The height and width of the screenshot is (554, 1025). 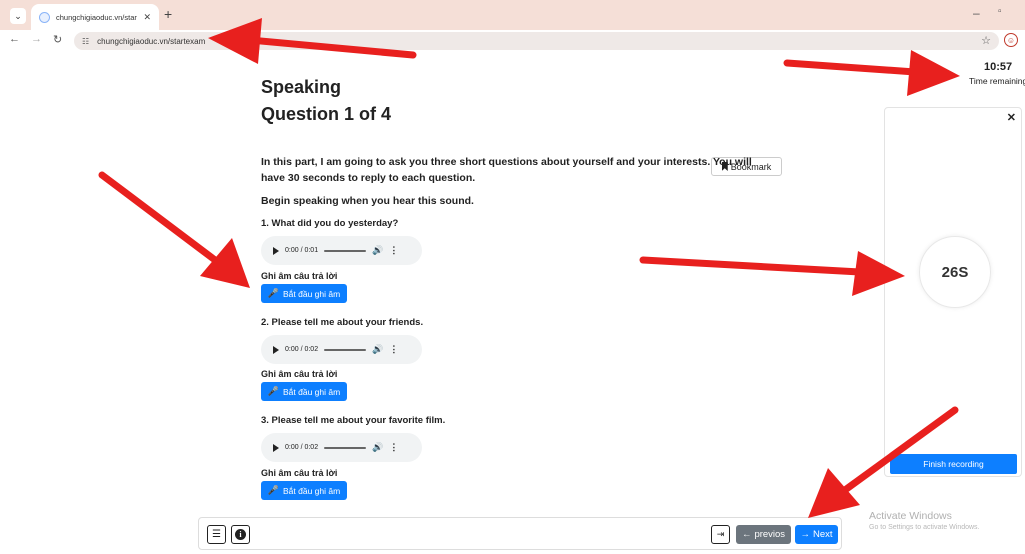 What do you see at coordinates (18, 16) in the screenshot?
I see `tab-search-chevron-icon: ⌄` at bounding box center [18, 16].